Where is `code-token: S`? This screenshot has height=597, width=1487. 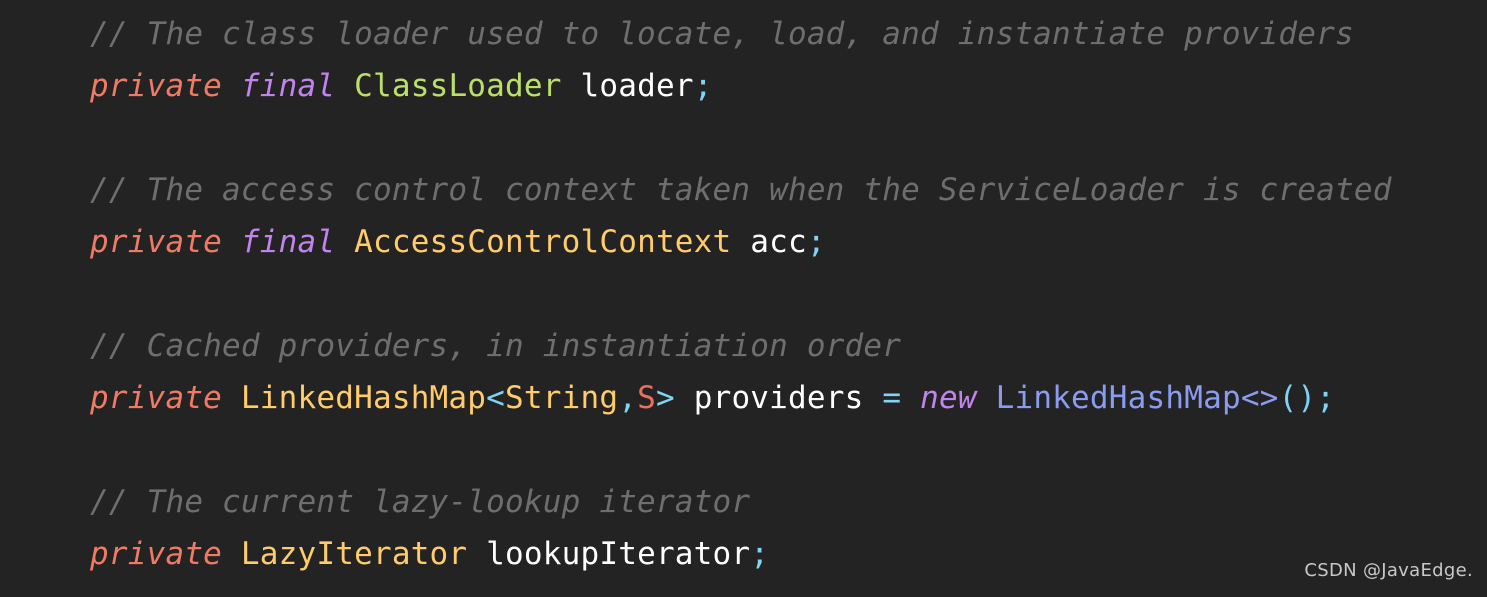 code-token: S is located at coordinates (646, 398).